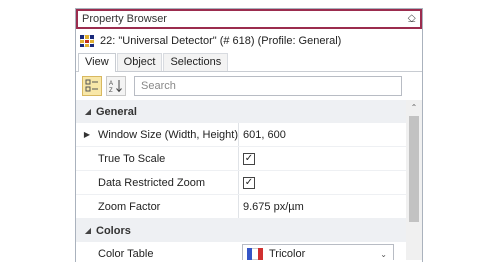 This screenshot has width=500, height=262. I want to click on property-value: 9.675 px/µm, so click(322, 206).